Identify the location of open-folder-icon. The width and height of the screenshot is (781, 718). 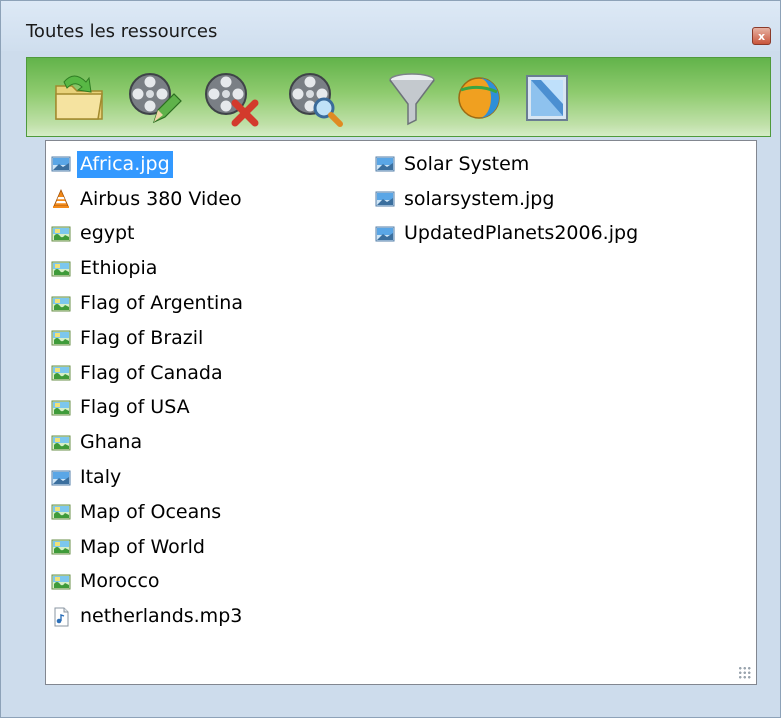
(79, 97).